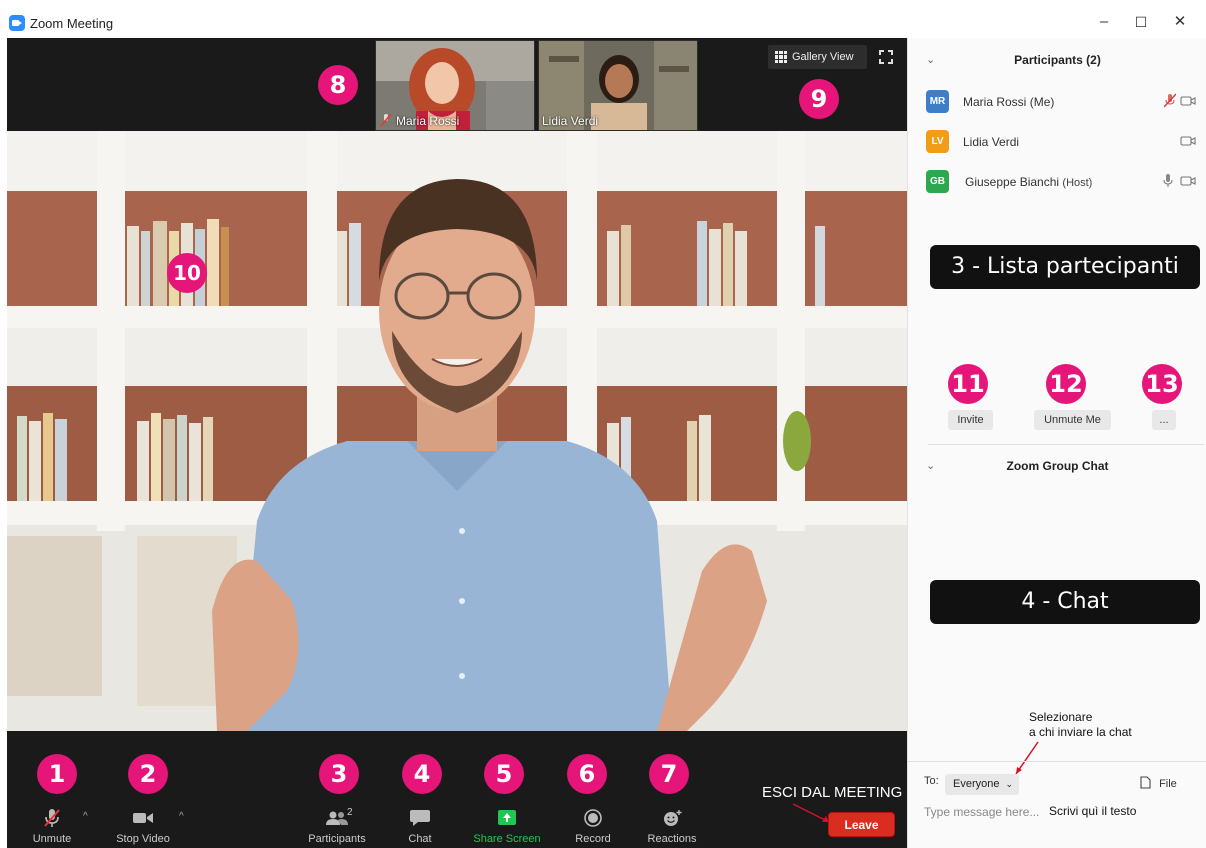  Describe the element at coordinates (1057, 474) in the screenshot. I see `chat-section-header: ⌄ Zoom Group Chat` at that location.